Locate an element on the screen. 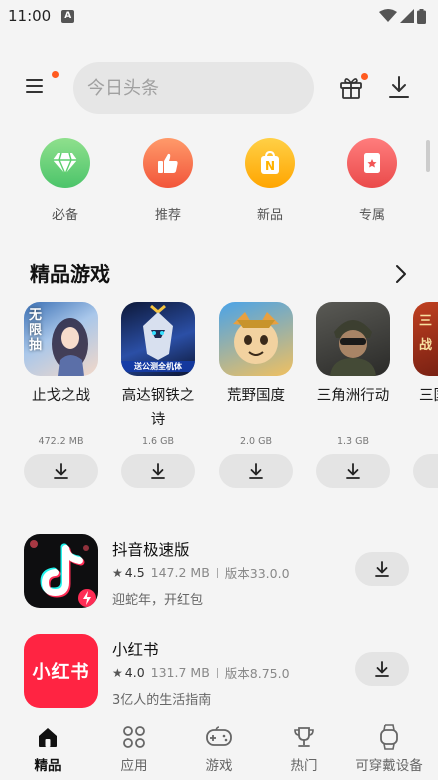  category-shortcuts: 必备 推荐 N 新品 专属 is located at coordinates (219, 183).